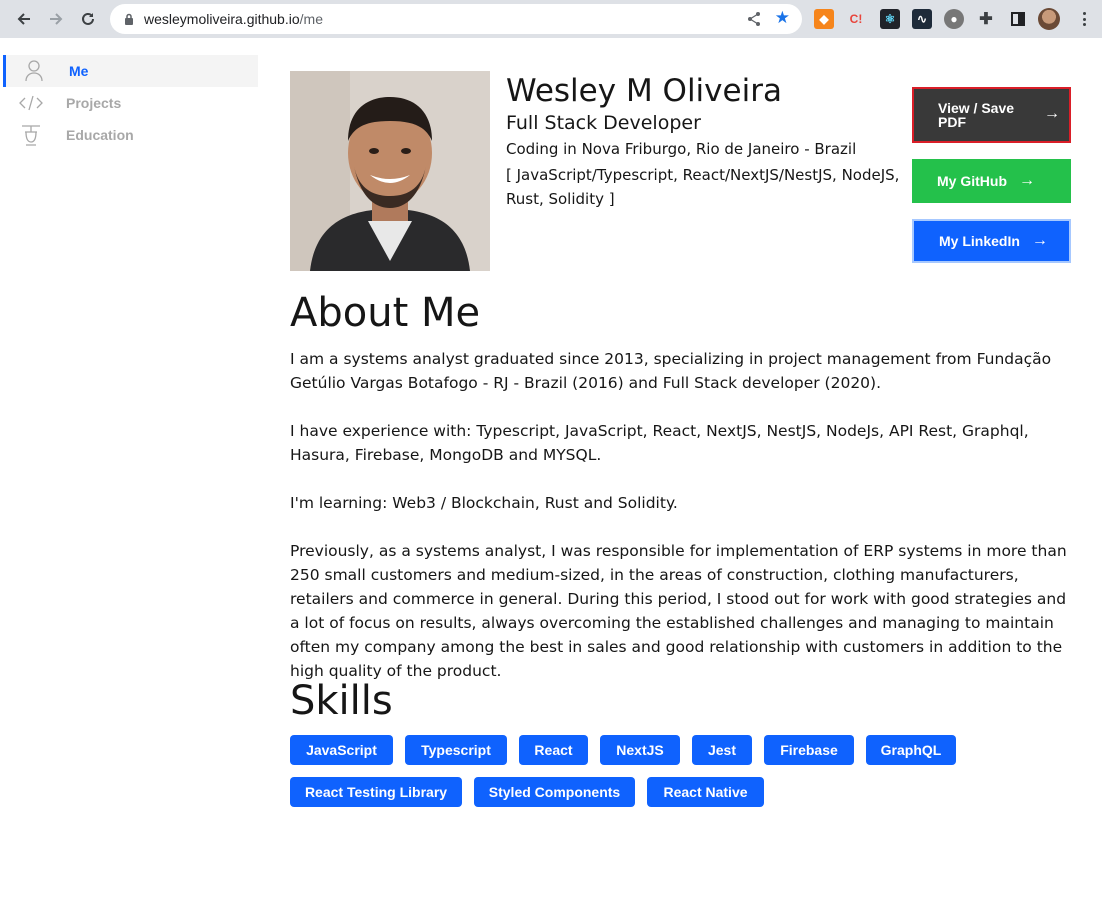  Describe the element at coordinates (385, 313) in the screenshot. I see `about-heading: About Me` at that location.